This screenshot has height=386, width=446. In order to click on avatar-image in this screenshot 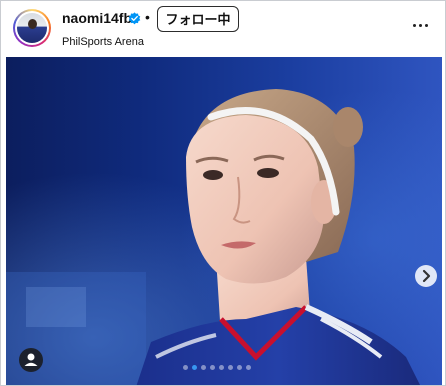, I will do `click(32, 28)`.